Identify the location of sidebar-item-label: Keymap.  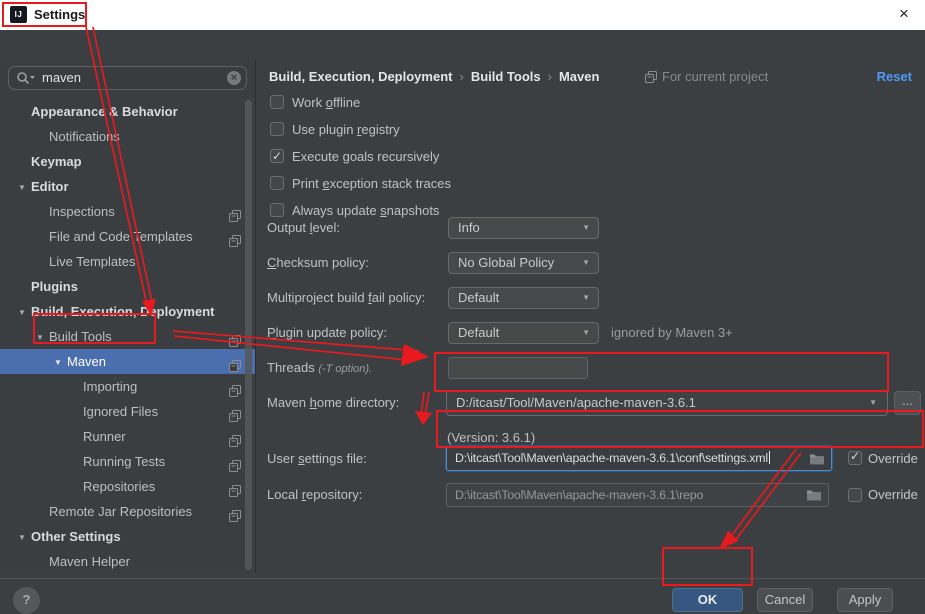
(56, 161).